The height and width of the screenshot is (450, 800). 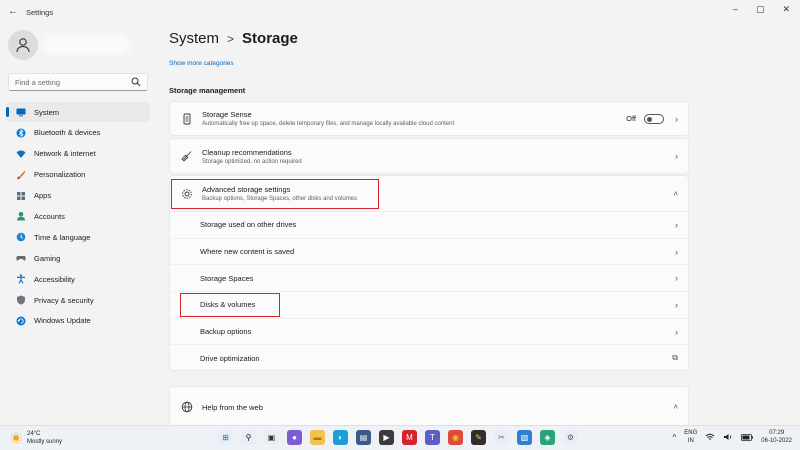 I want to click on globe-clock-icon, so click(x=21, y=237).